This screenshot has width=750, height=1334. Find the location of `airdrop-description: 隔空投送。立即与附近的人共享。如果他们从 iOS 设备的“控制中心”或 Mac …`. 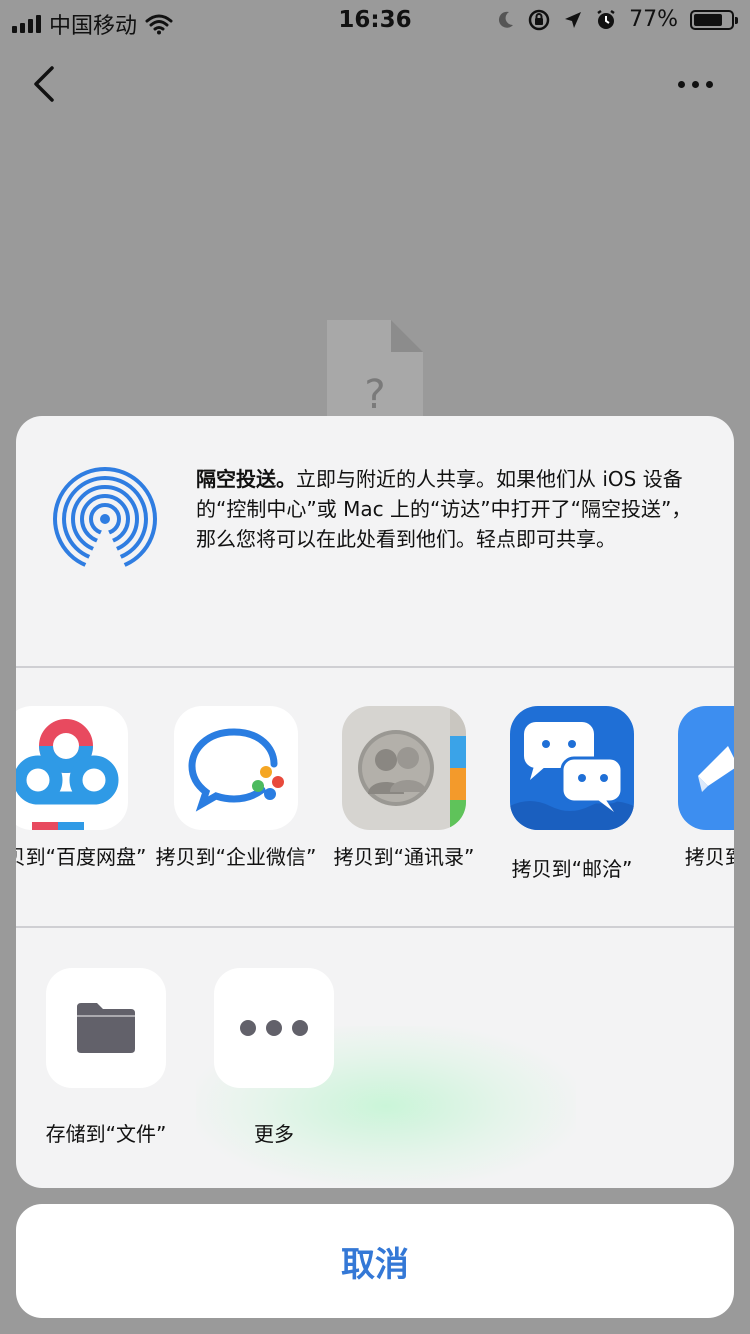

airdrop-description: 隔空投送。立即与附近的人共享。如果他们从 iOS 设备的“控制中心”或 Mac … is located at coordinates (451, 509).